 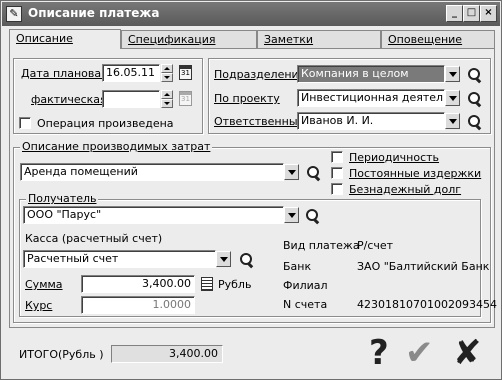 What do you see at coordinates (259, 121) in the screenshot?
I see `responsible-label: Ответственный` at bounding box center [259, 121].